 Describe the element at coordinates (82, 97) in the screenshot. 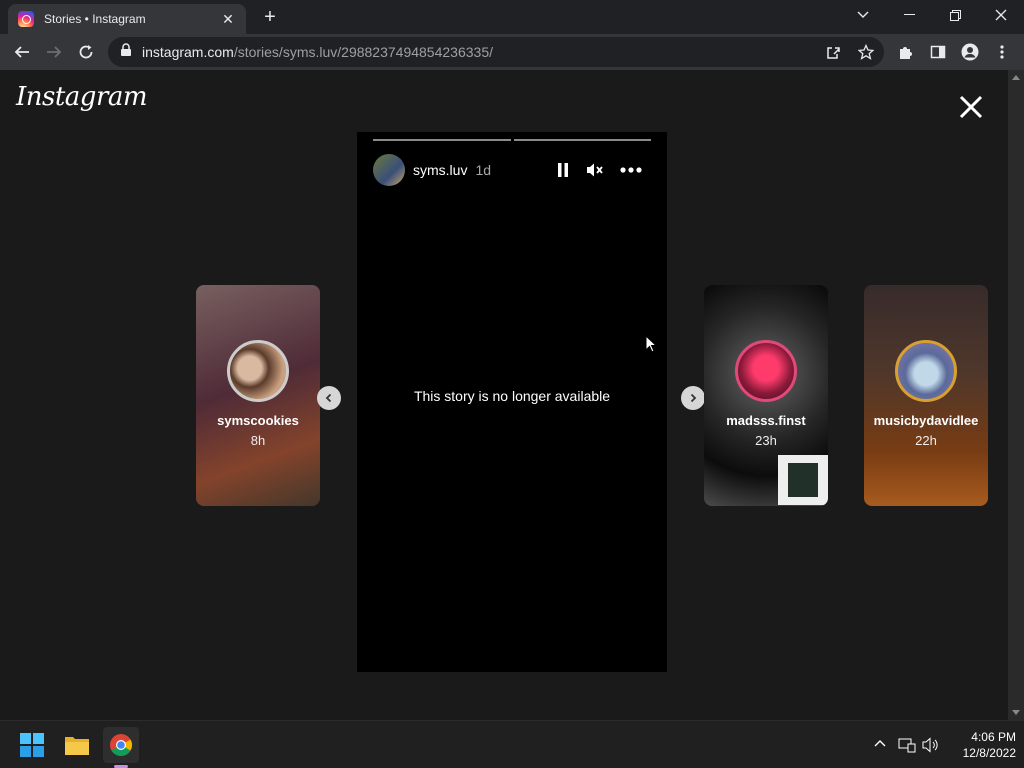

I see `instagram-logo: Instagram` at that location.